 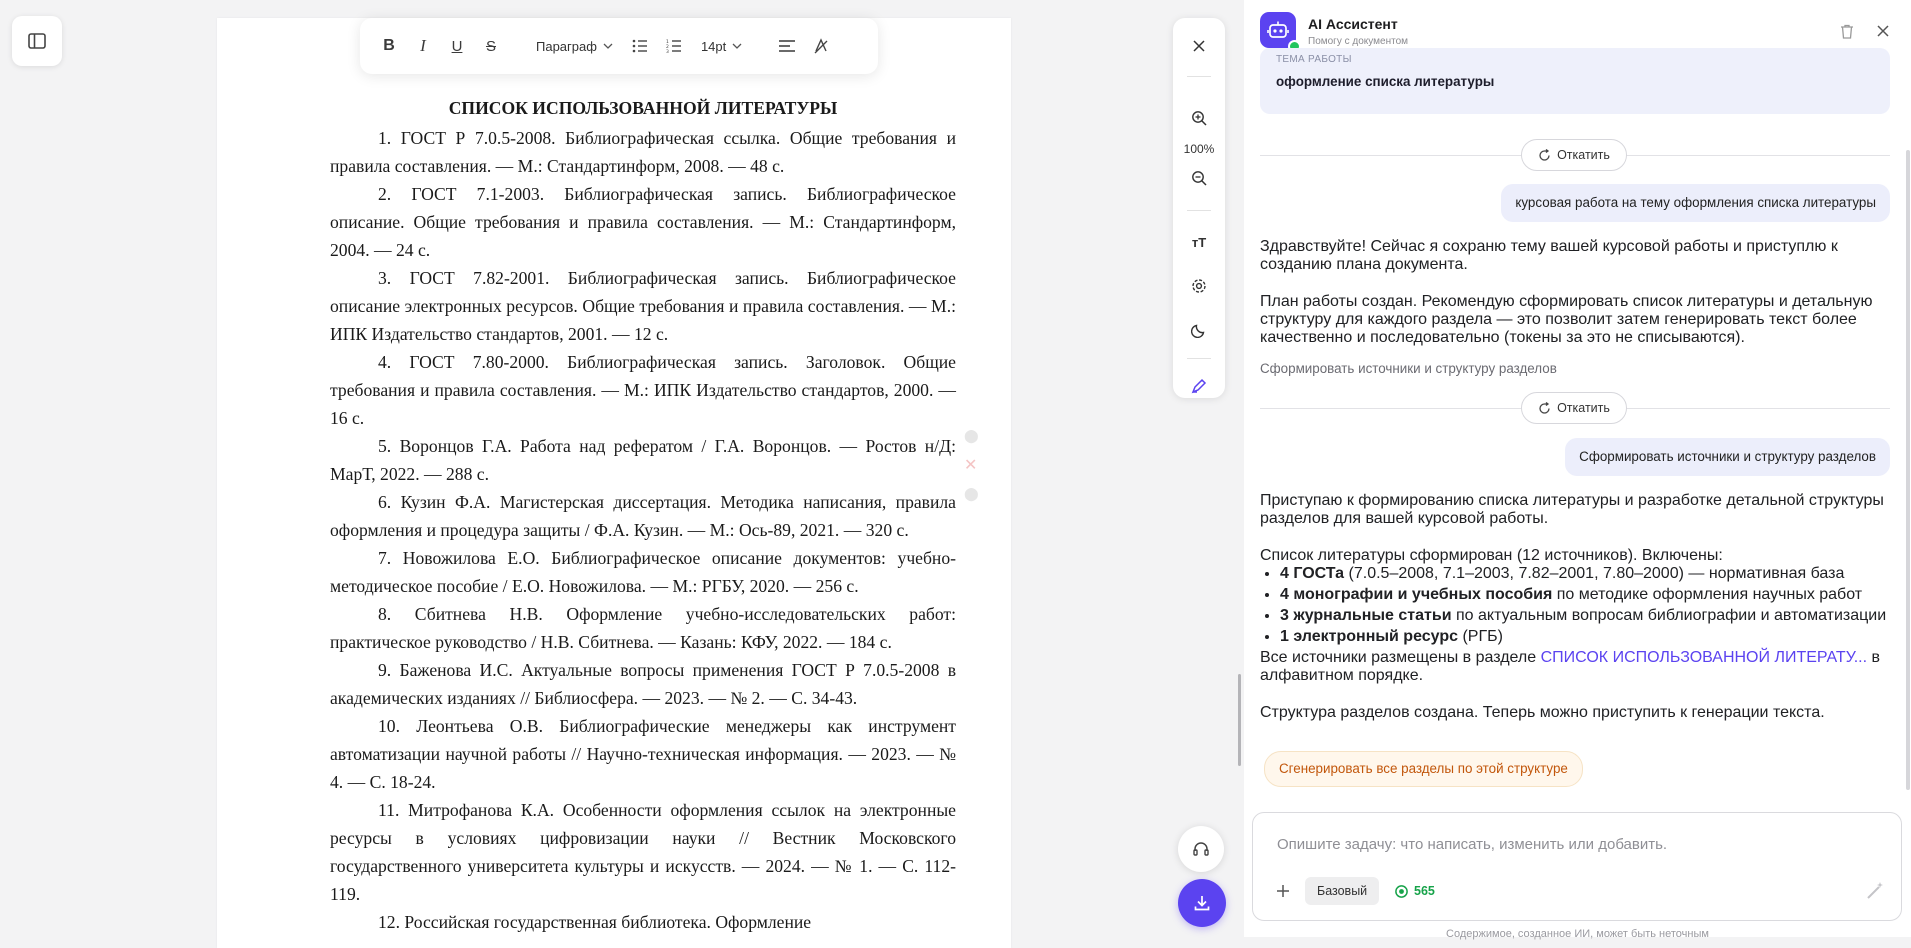 What do you see at coordinates (457, 46) in the screenshot?
I see `underline-button: U` at bounding box center [457, 46].